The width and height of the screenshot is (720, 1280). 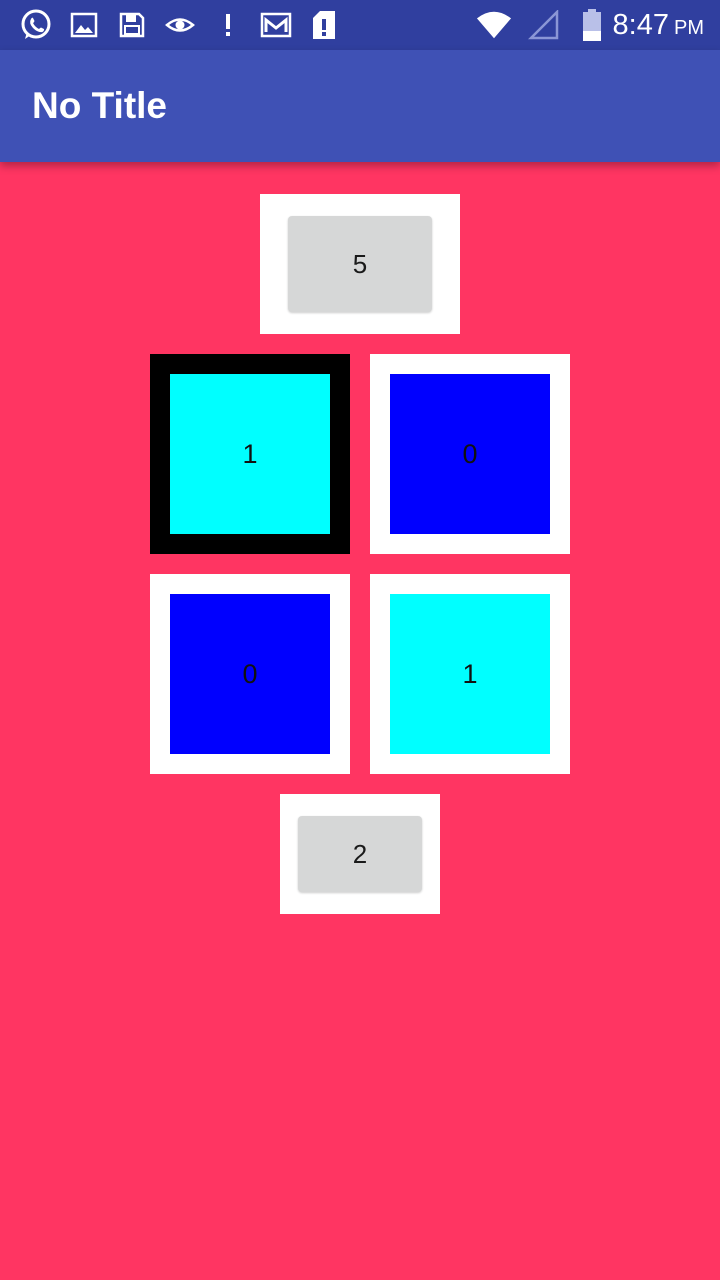 I want to click on signal-icon, so click(x=544, y=25).